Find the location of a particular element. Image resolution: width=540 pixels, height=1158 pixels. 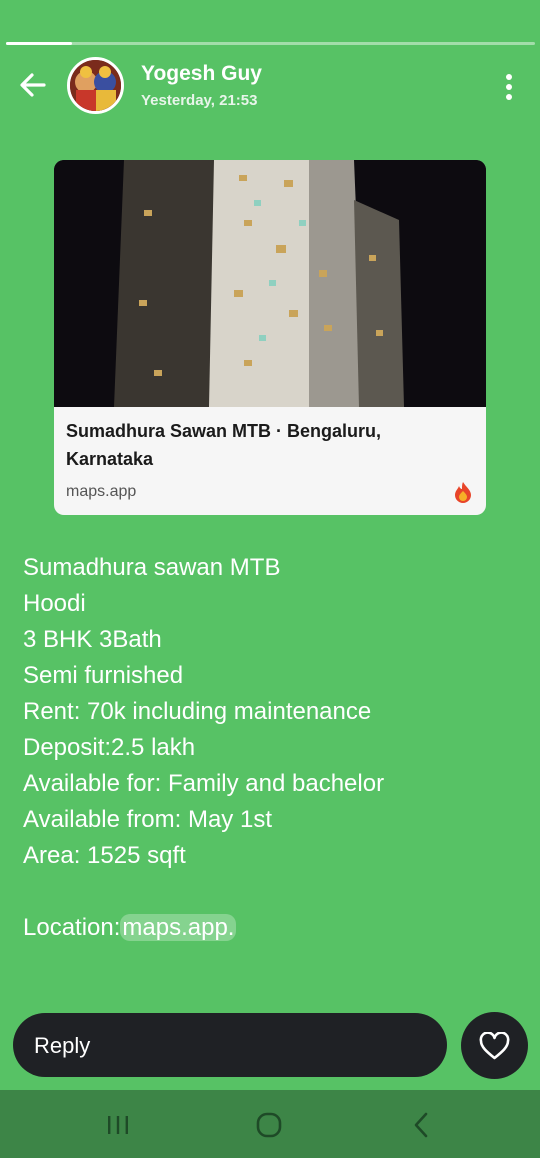

reply-placeholder: Reply is located at coordinates (62, 1045).